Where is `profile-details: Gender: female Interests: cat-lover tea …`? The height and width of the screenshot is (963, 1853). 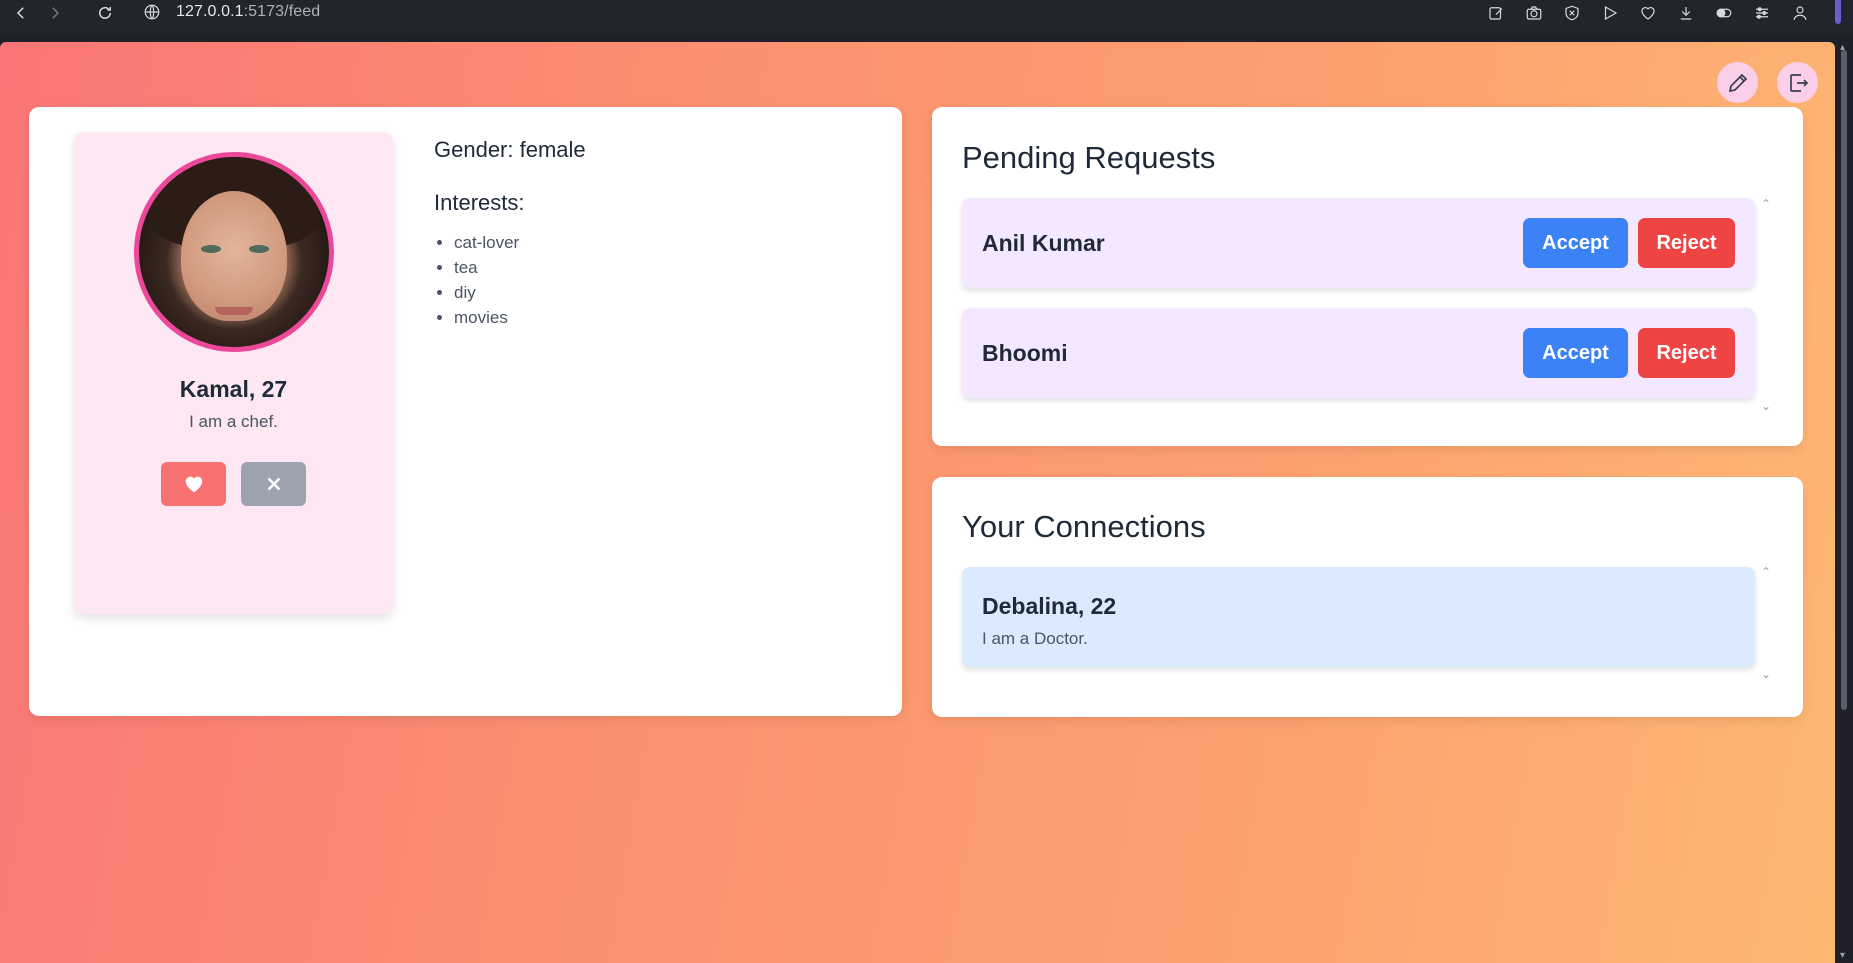 profile-details: Gender: female Interests: cat-lover tea … is located at coordinates (510, 233).